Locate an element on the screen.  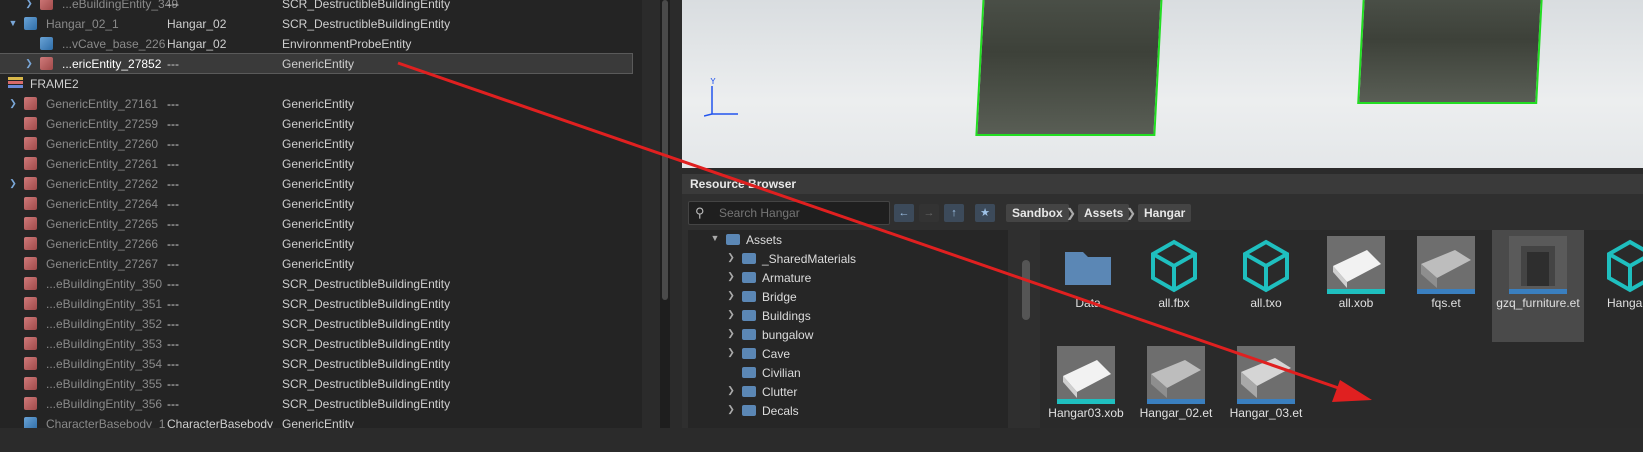
asset-tile: fqs.et is located at coordinates (1446, 286).